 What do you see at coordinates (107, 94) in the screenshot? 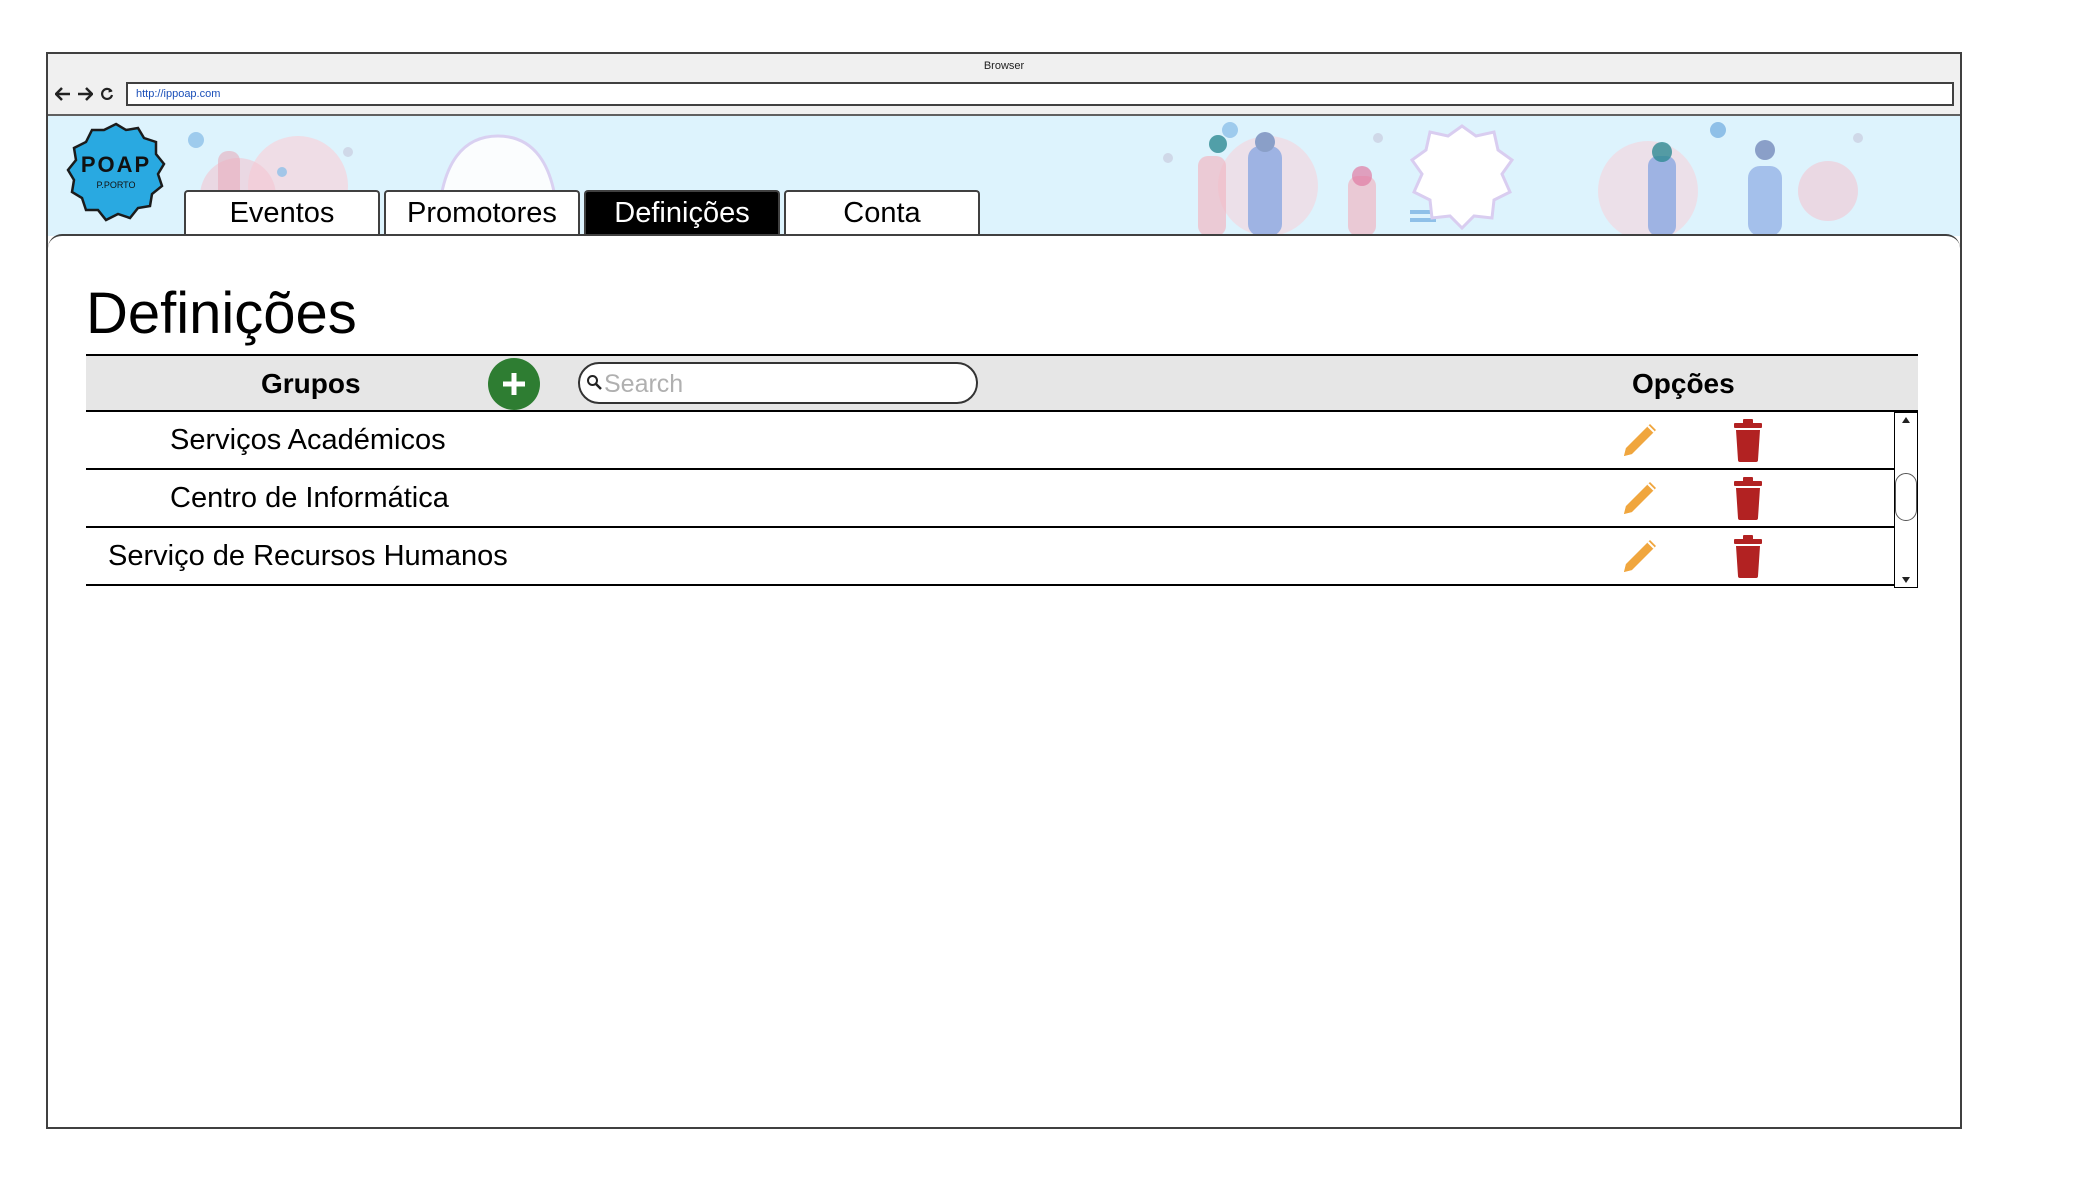
I see `reload-icon` at bounding box center [107, 94].